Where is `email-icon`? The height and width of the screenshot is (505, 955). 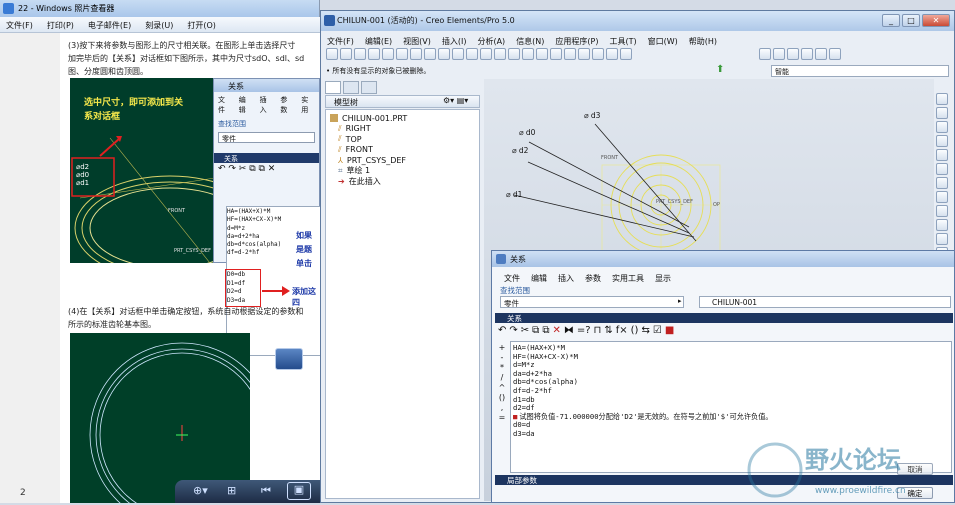 email-icon is located at coordinates (388, 54).